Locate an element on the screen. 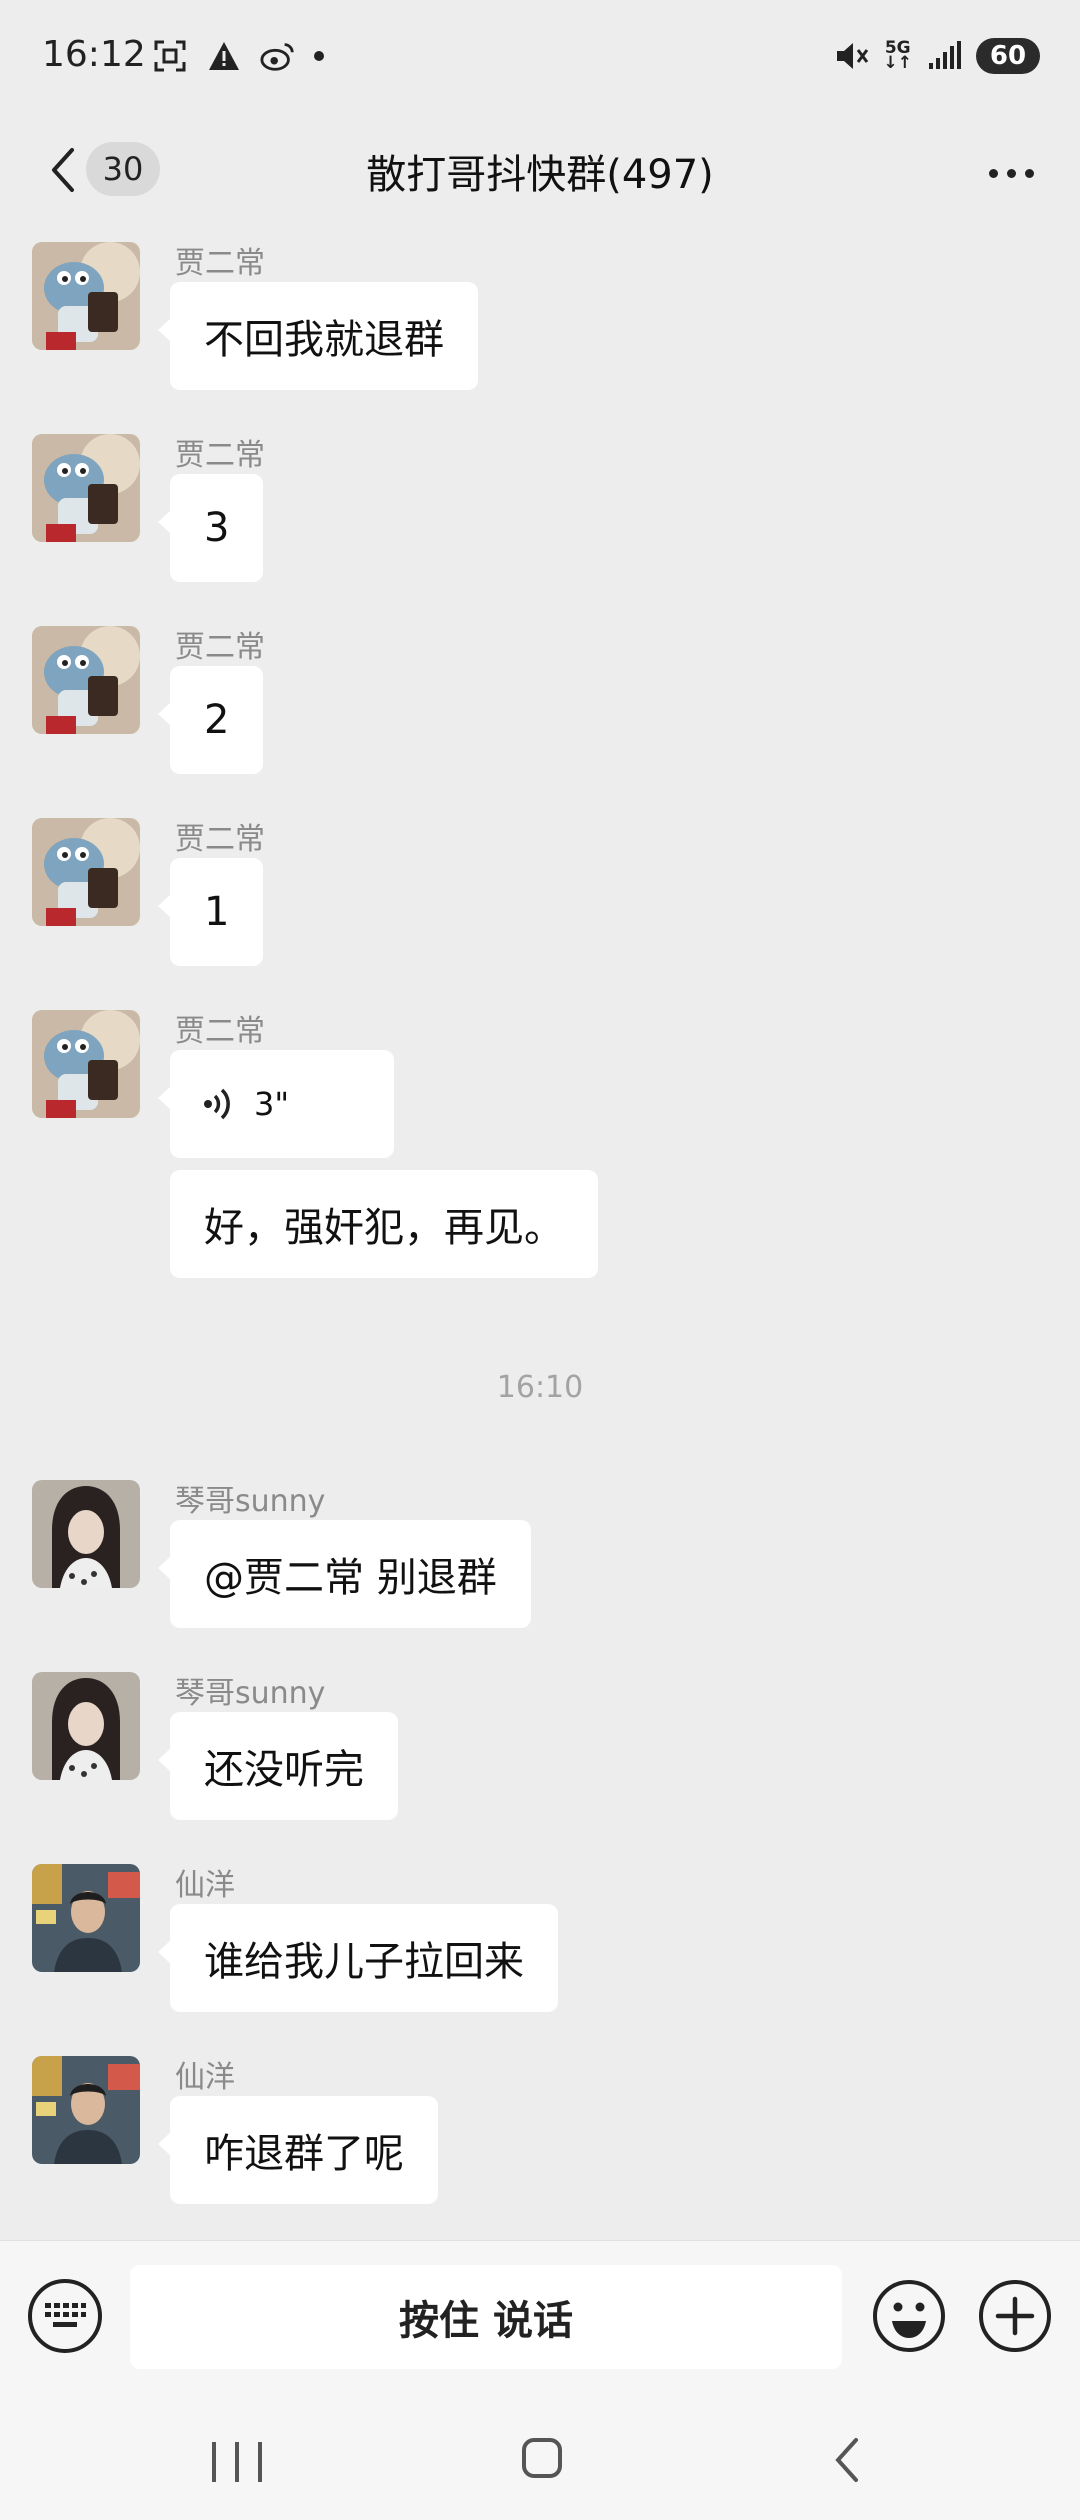 This screenshot has height=2520, width=1080. message-bubble: 1 is located at coordinates (210, 912).